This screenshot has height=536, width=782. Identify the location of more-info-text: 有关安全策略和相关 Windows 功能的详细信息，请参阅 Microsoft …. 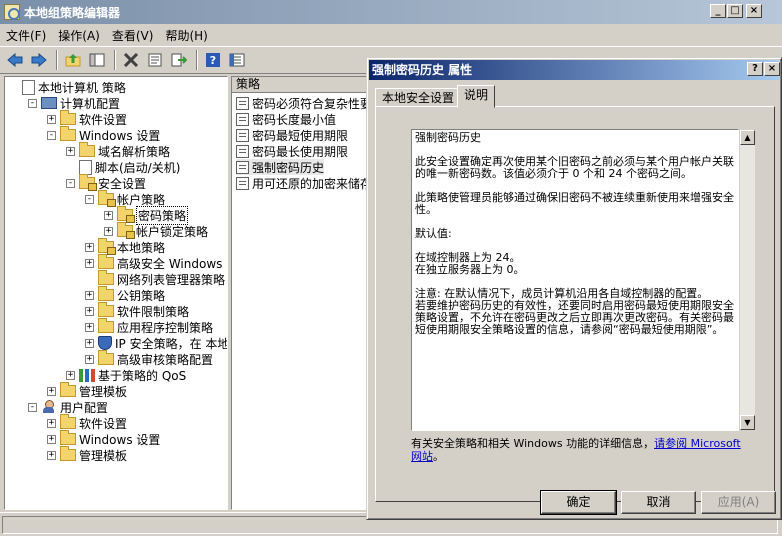
(581, 450).